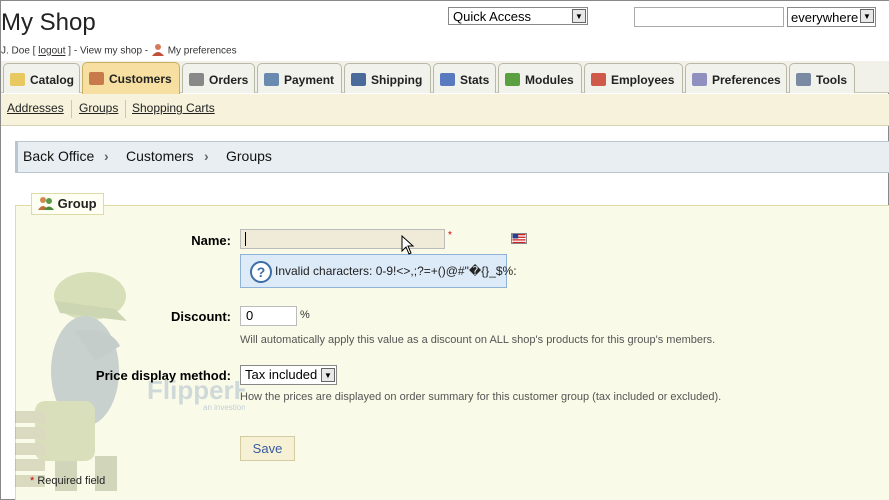 This screenshot has height=500, width=889. I want to click on tab-label: Modules, so click(549, 80).